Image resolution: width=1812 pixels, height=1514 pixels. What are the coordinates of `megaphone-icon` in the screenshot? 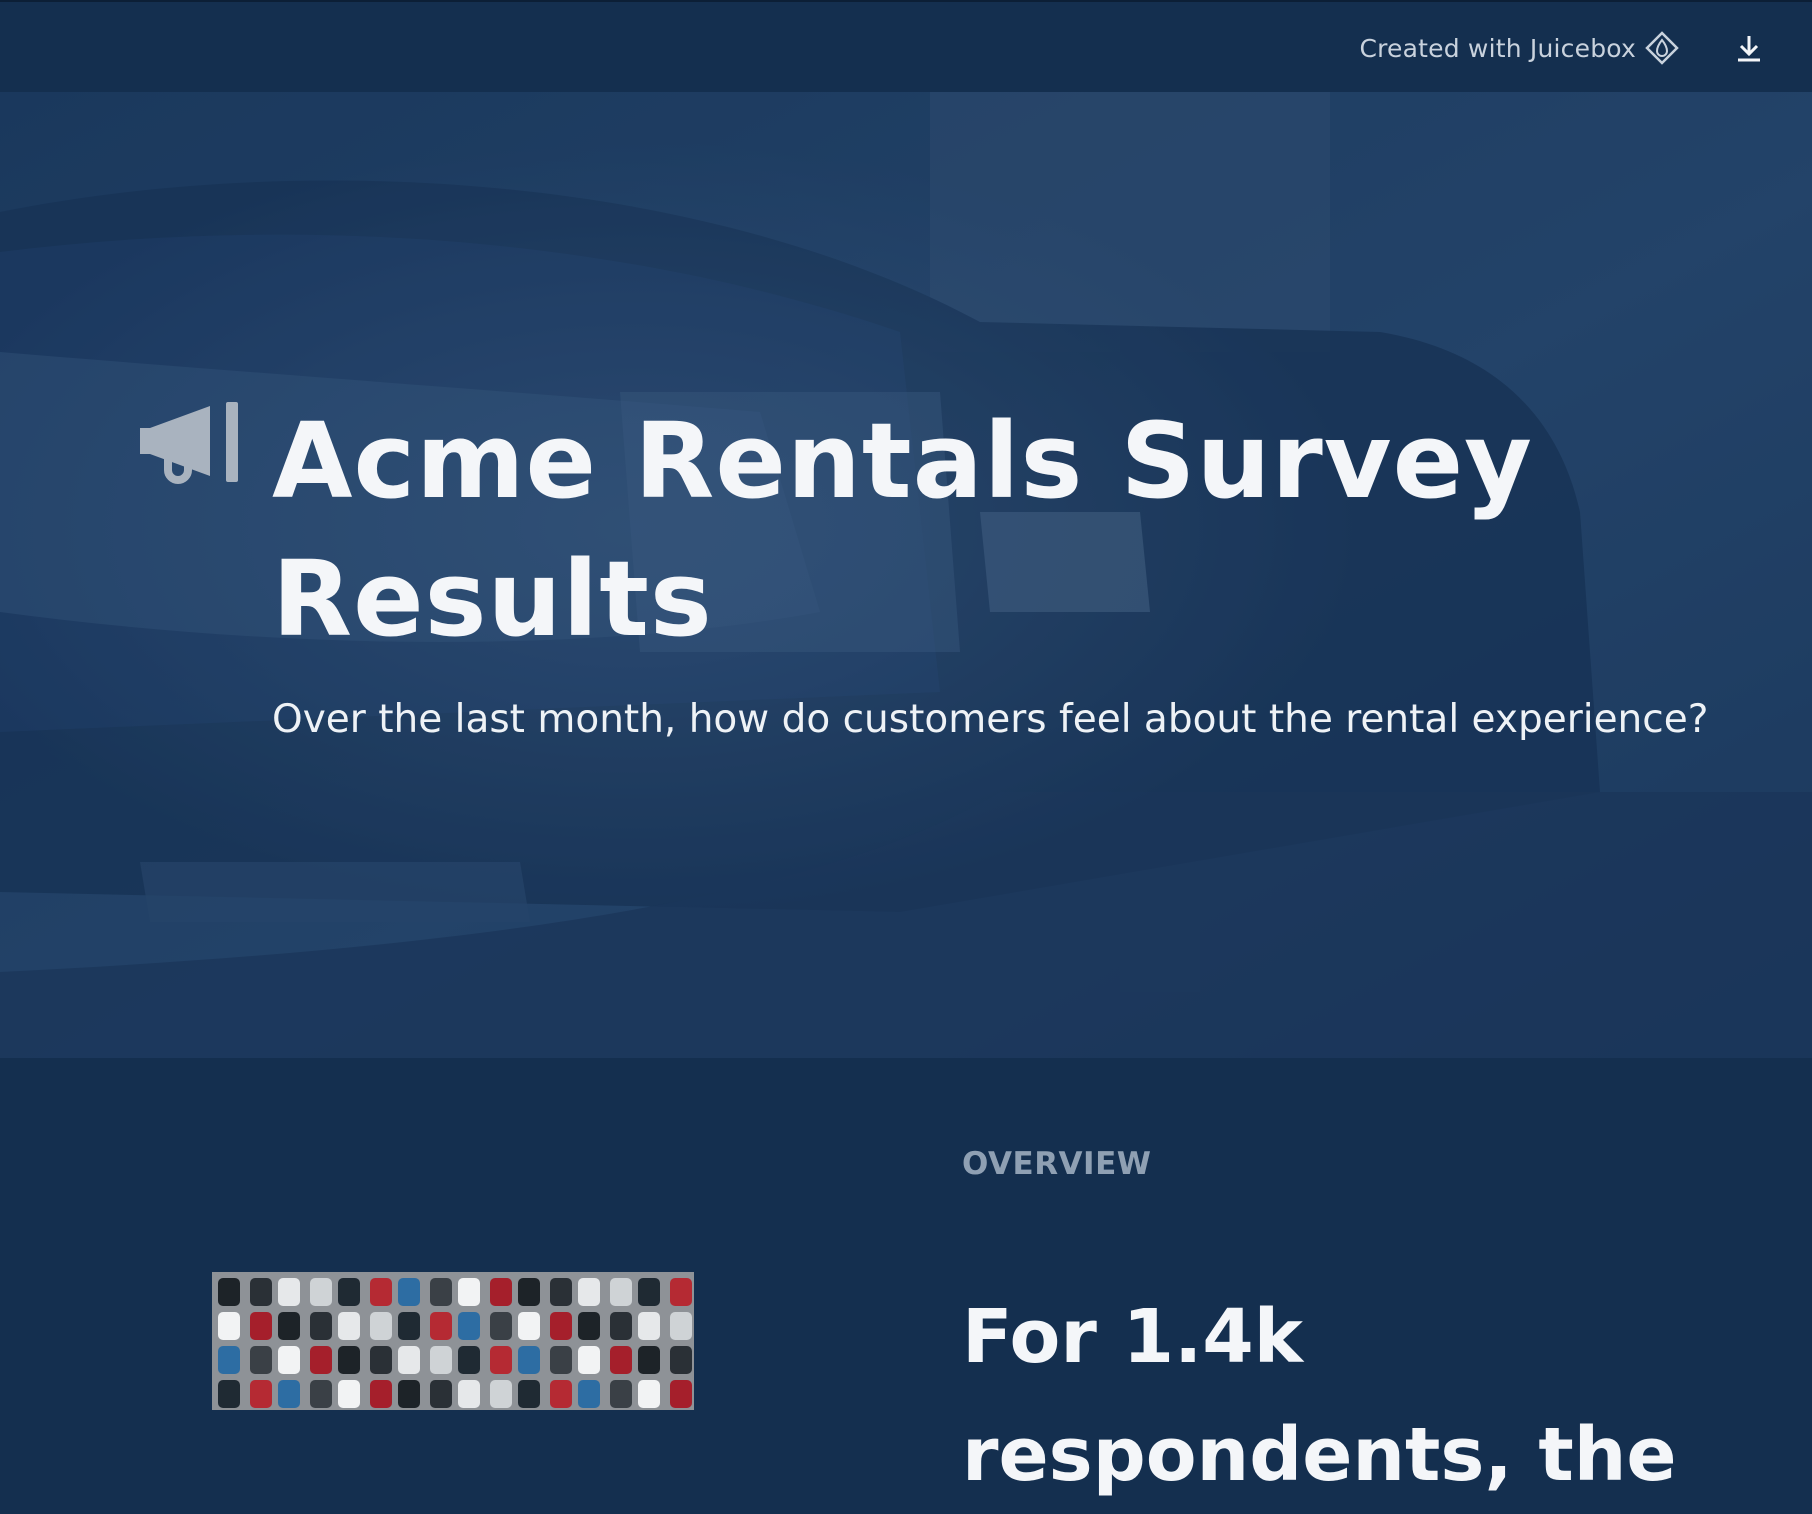 It's located at (189, 443).